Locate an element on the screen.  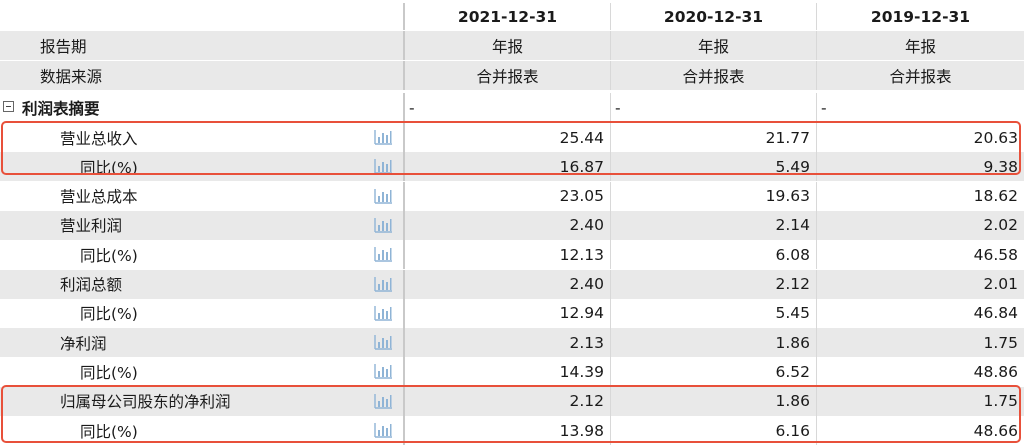
cell-value-2020: 6.52 is located at coordinates (714, 372).